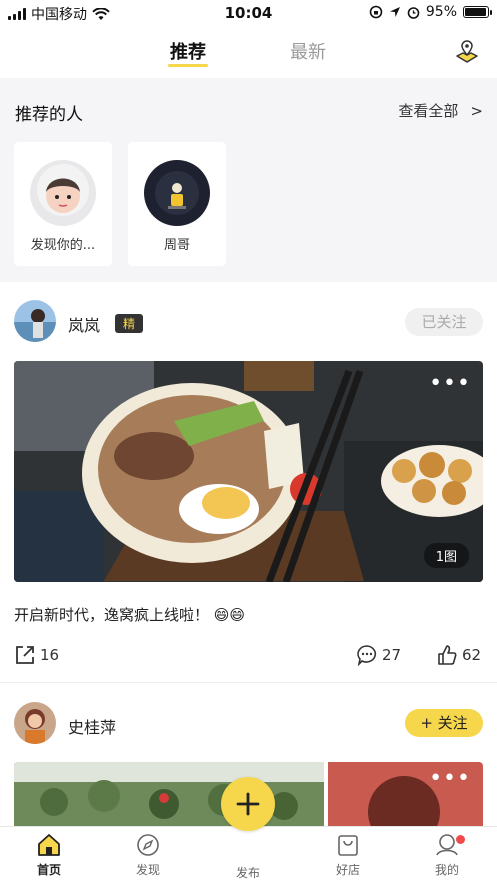 The height and width of the screenshot is (883, 497). Describe the element at coordinates (148, 845) in the screenshot. I see `compass-icon` at that location.